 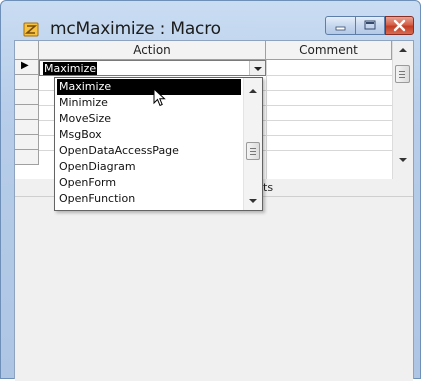 I want to click on row-selector: ▶, so click(x=27, y=67).